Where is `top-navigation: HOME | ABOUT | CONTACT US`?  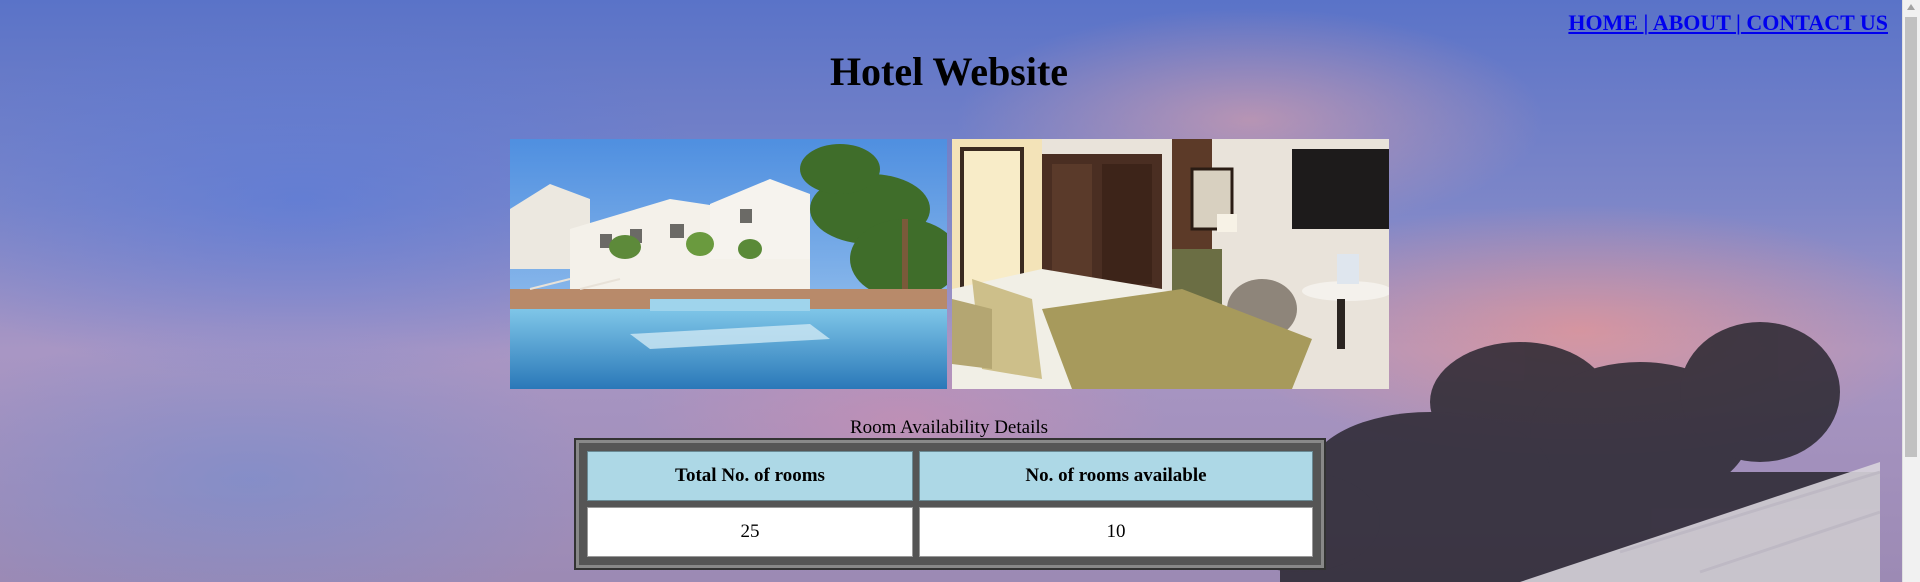 top-navigation: HOME | ABOUT | CONTACT US is located at coordinates (1728, 23).